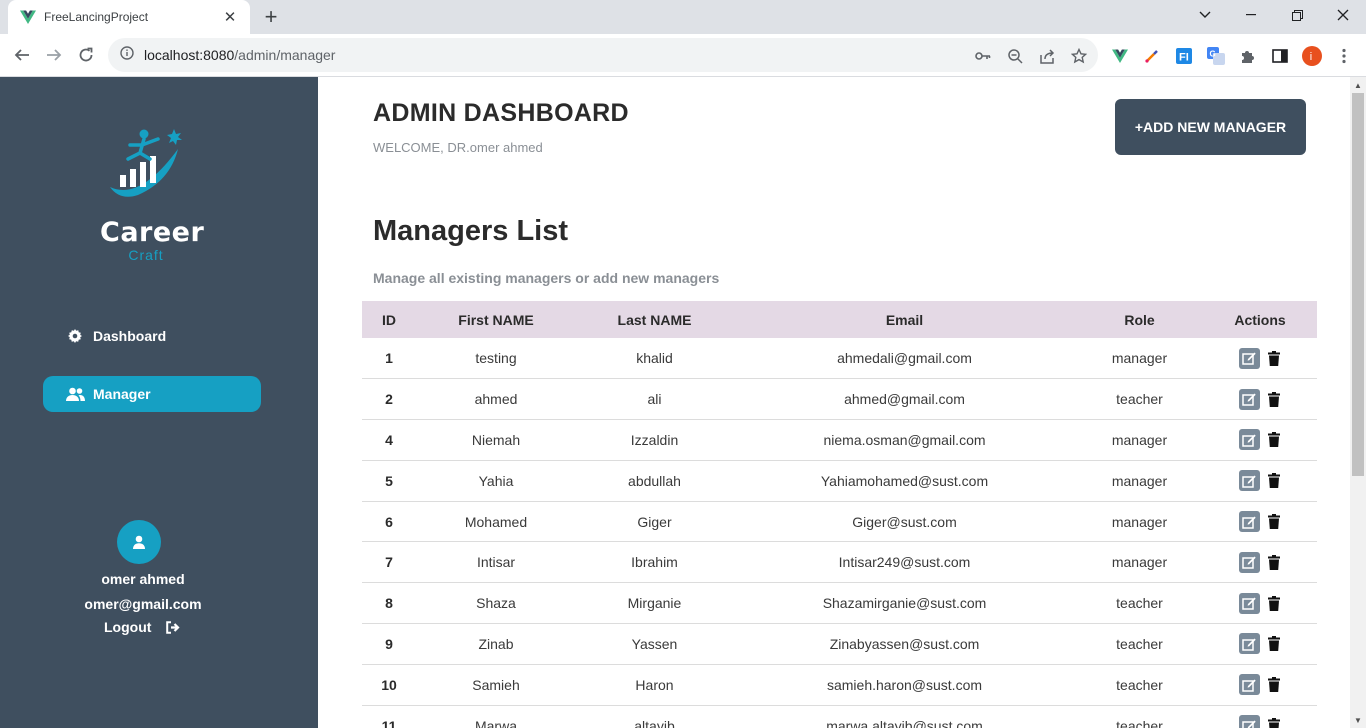 This screenshot has width=1366, height=728. I want to click on browser-menu-icon, so click(1344, 56).